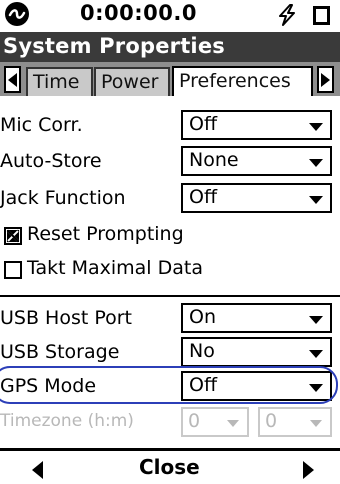 This screenshot has height=484, width=340. I want to click on bottom-command-bar: Close, so click(170, 466).